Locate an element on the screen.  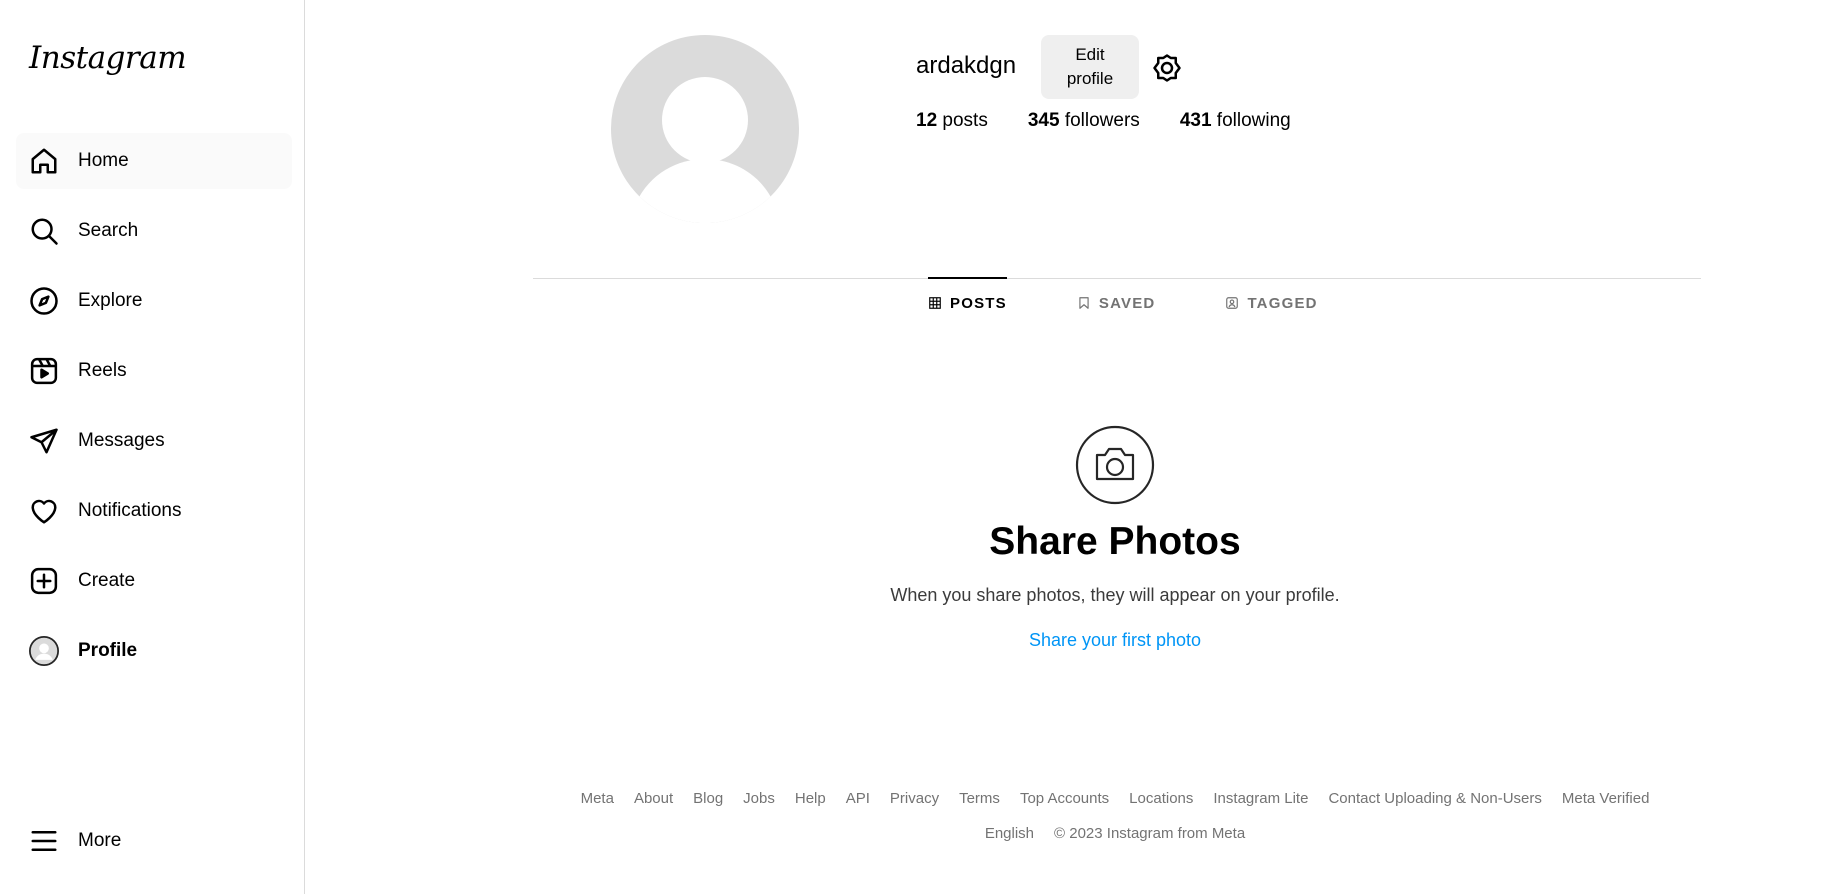
plus-square-icon is located at coordinates (44, 581).